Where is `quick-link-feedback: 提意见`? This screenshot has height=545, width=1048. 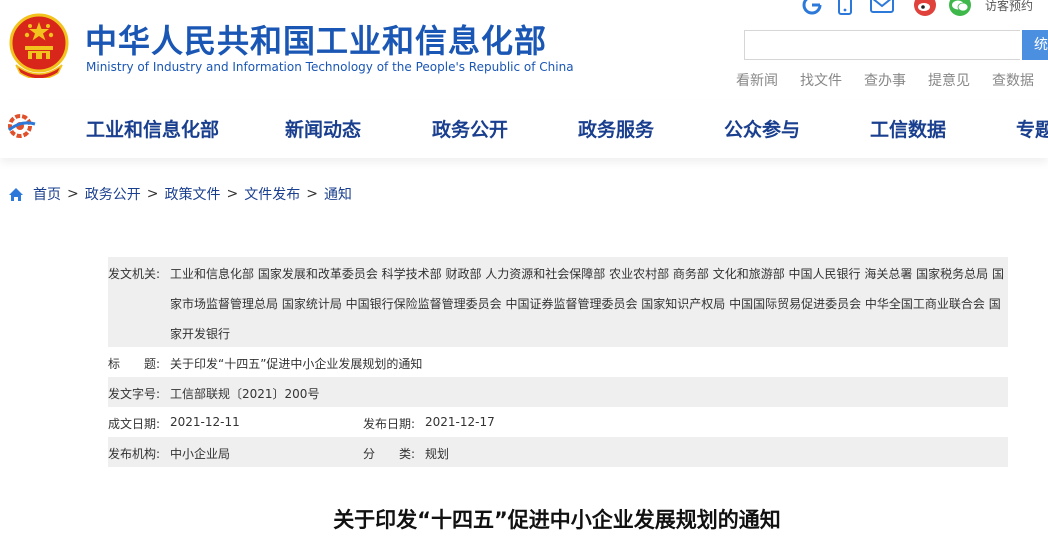 quick-link-feedback: 提意见 is located at coordinates (949, 80).